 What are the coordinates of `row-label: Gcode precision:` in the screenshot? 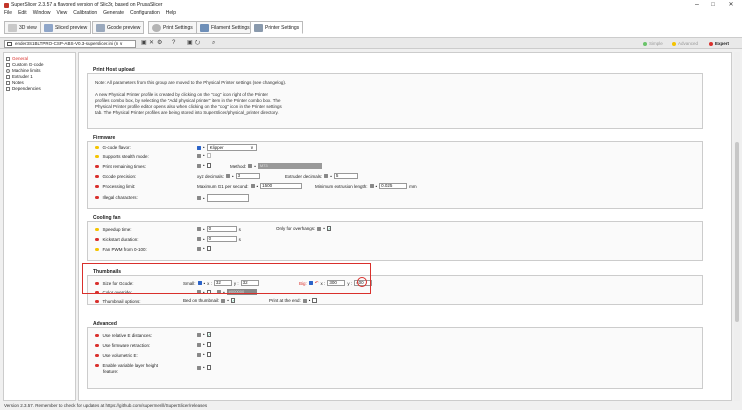 It's located at (119, 176).